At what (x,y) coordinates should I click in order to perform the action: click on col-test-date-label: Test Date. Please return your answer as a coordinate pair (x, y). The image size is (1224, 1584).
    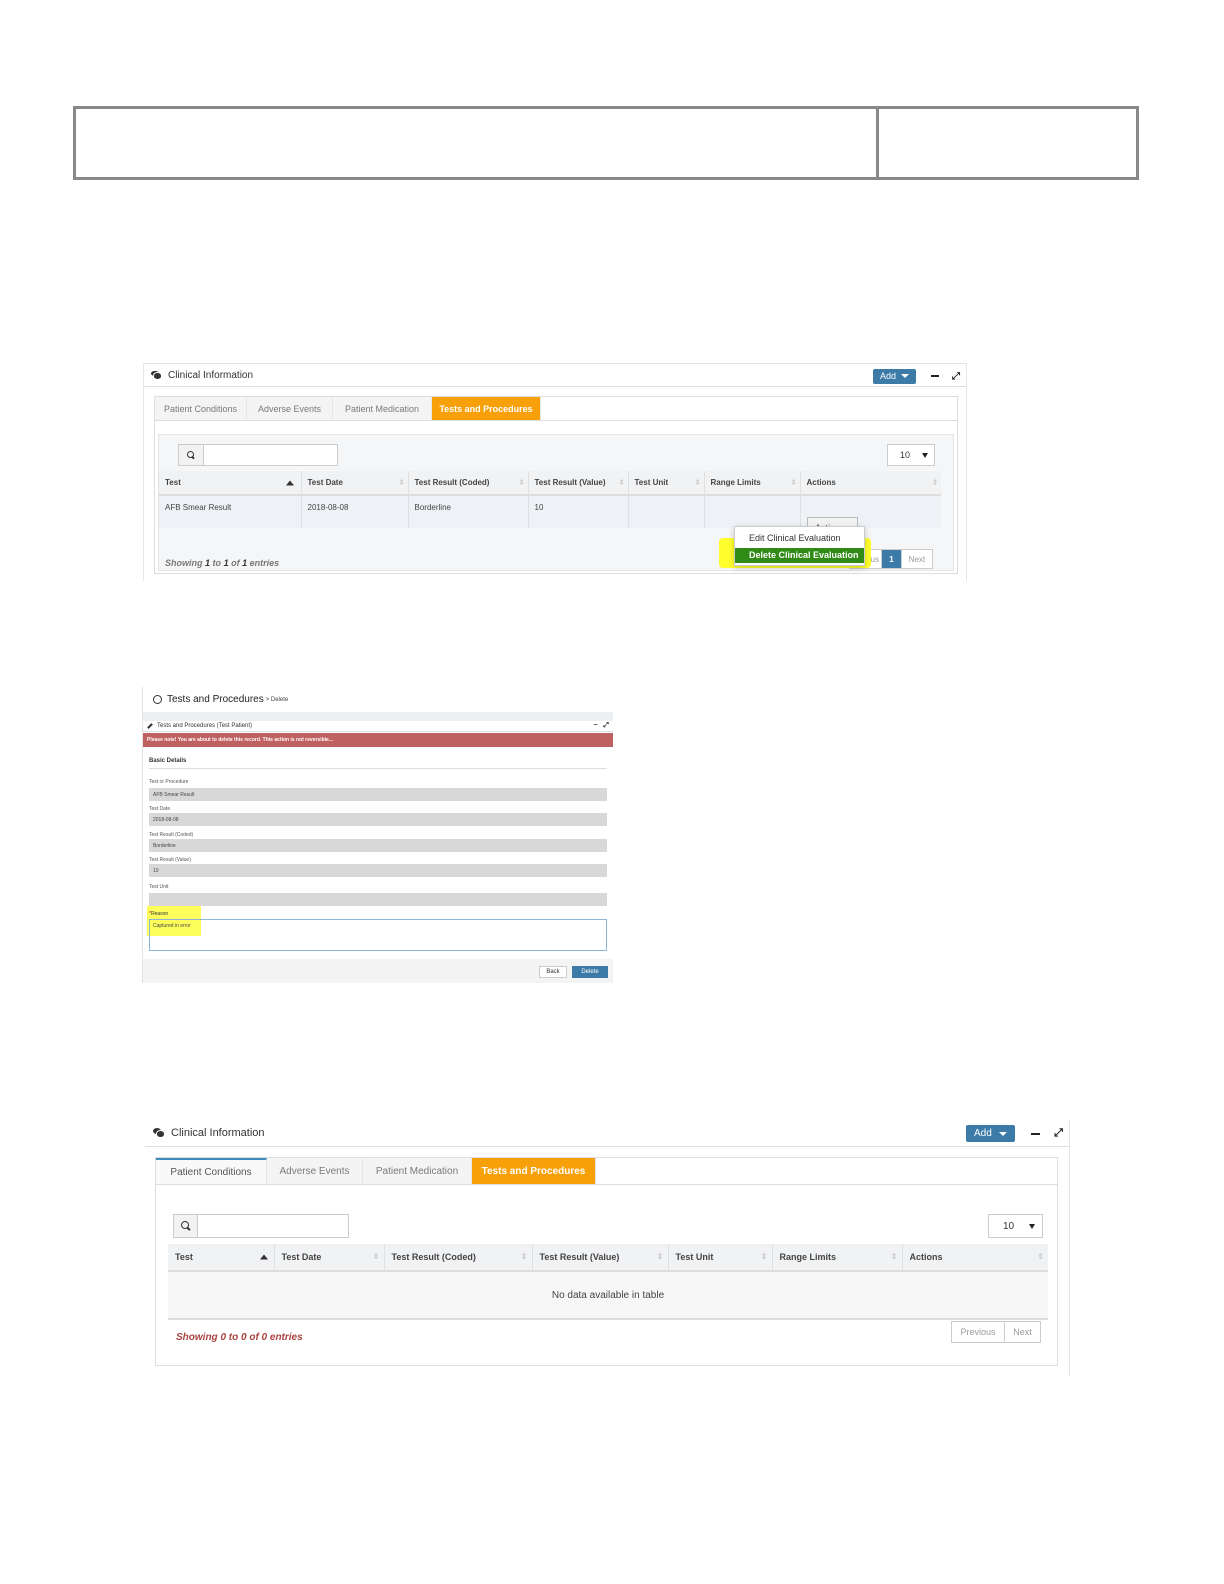
    Looking at the image, I should click on (301, 1257).